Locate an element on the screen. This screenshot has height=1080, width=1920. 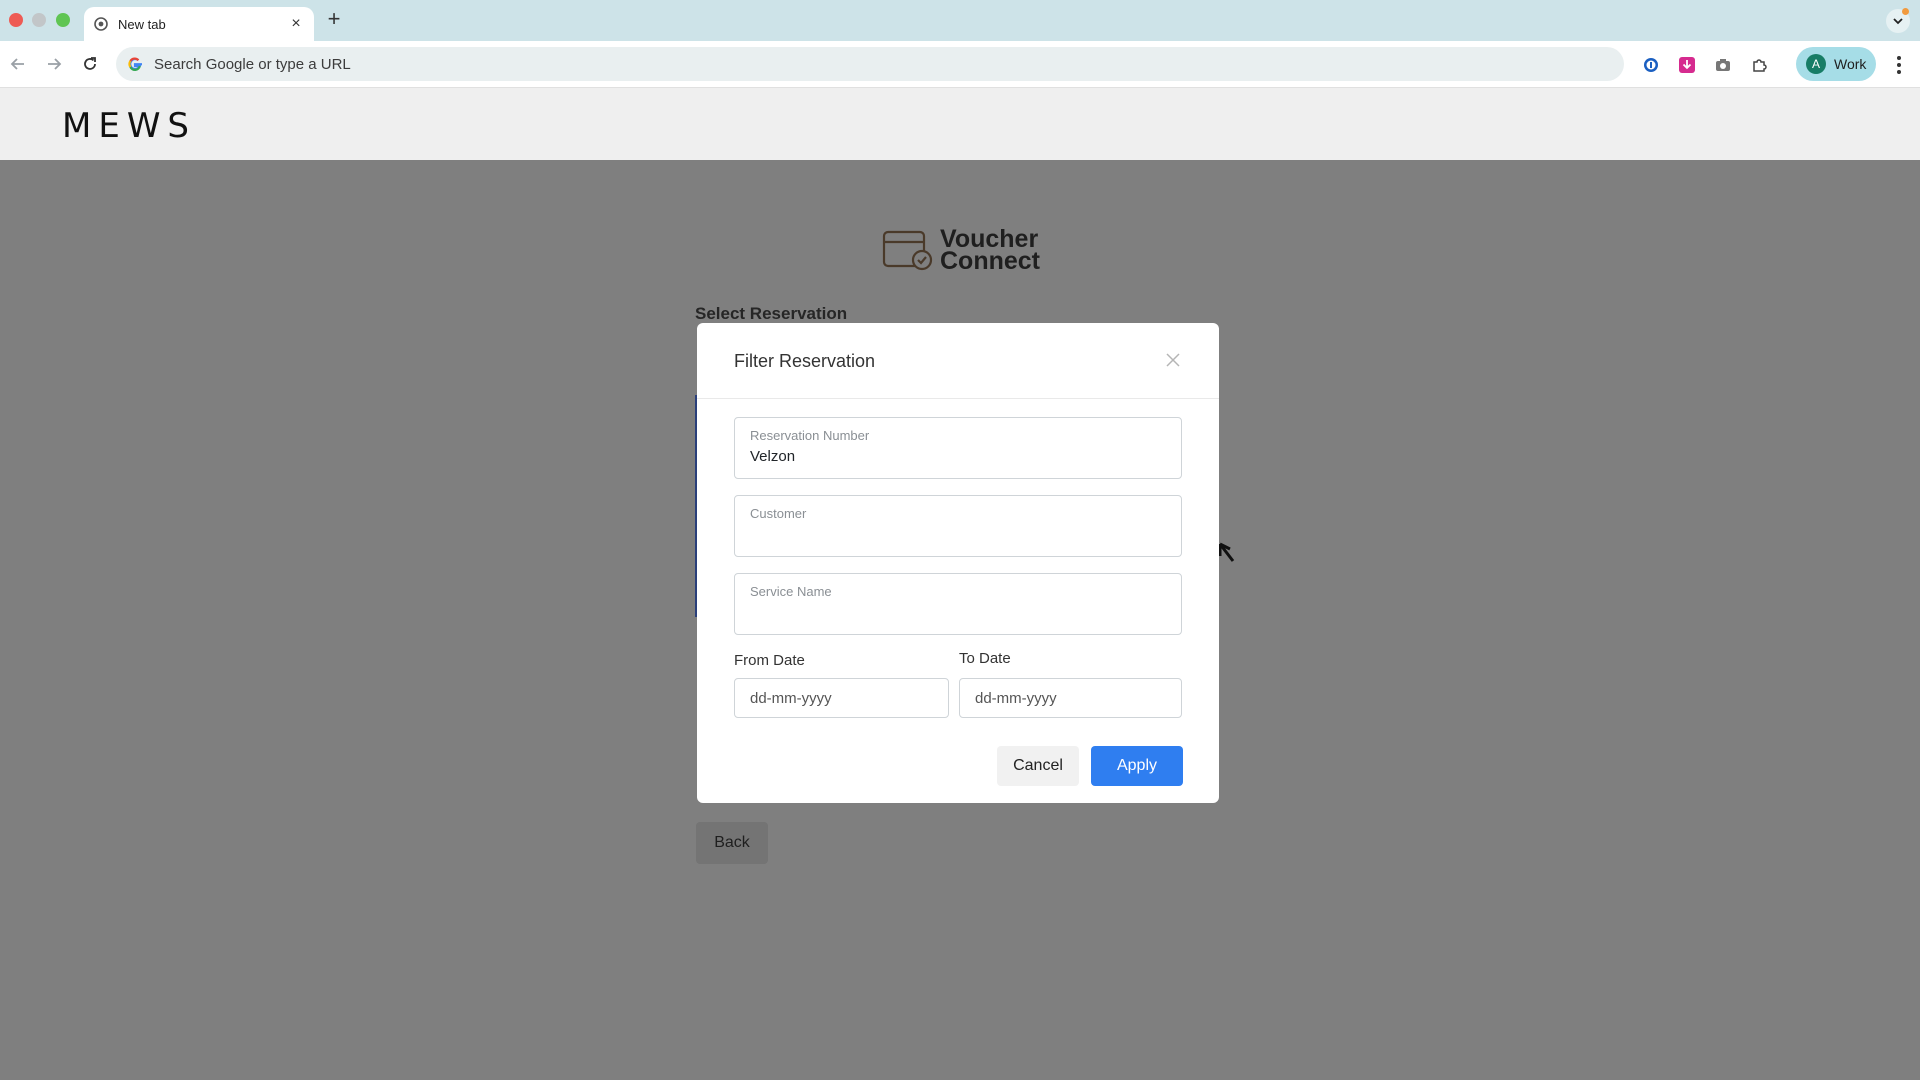
download-extension-icon is located at coordinates (1687, 65).